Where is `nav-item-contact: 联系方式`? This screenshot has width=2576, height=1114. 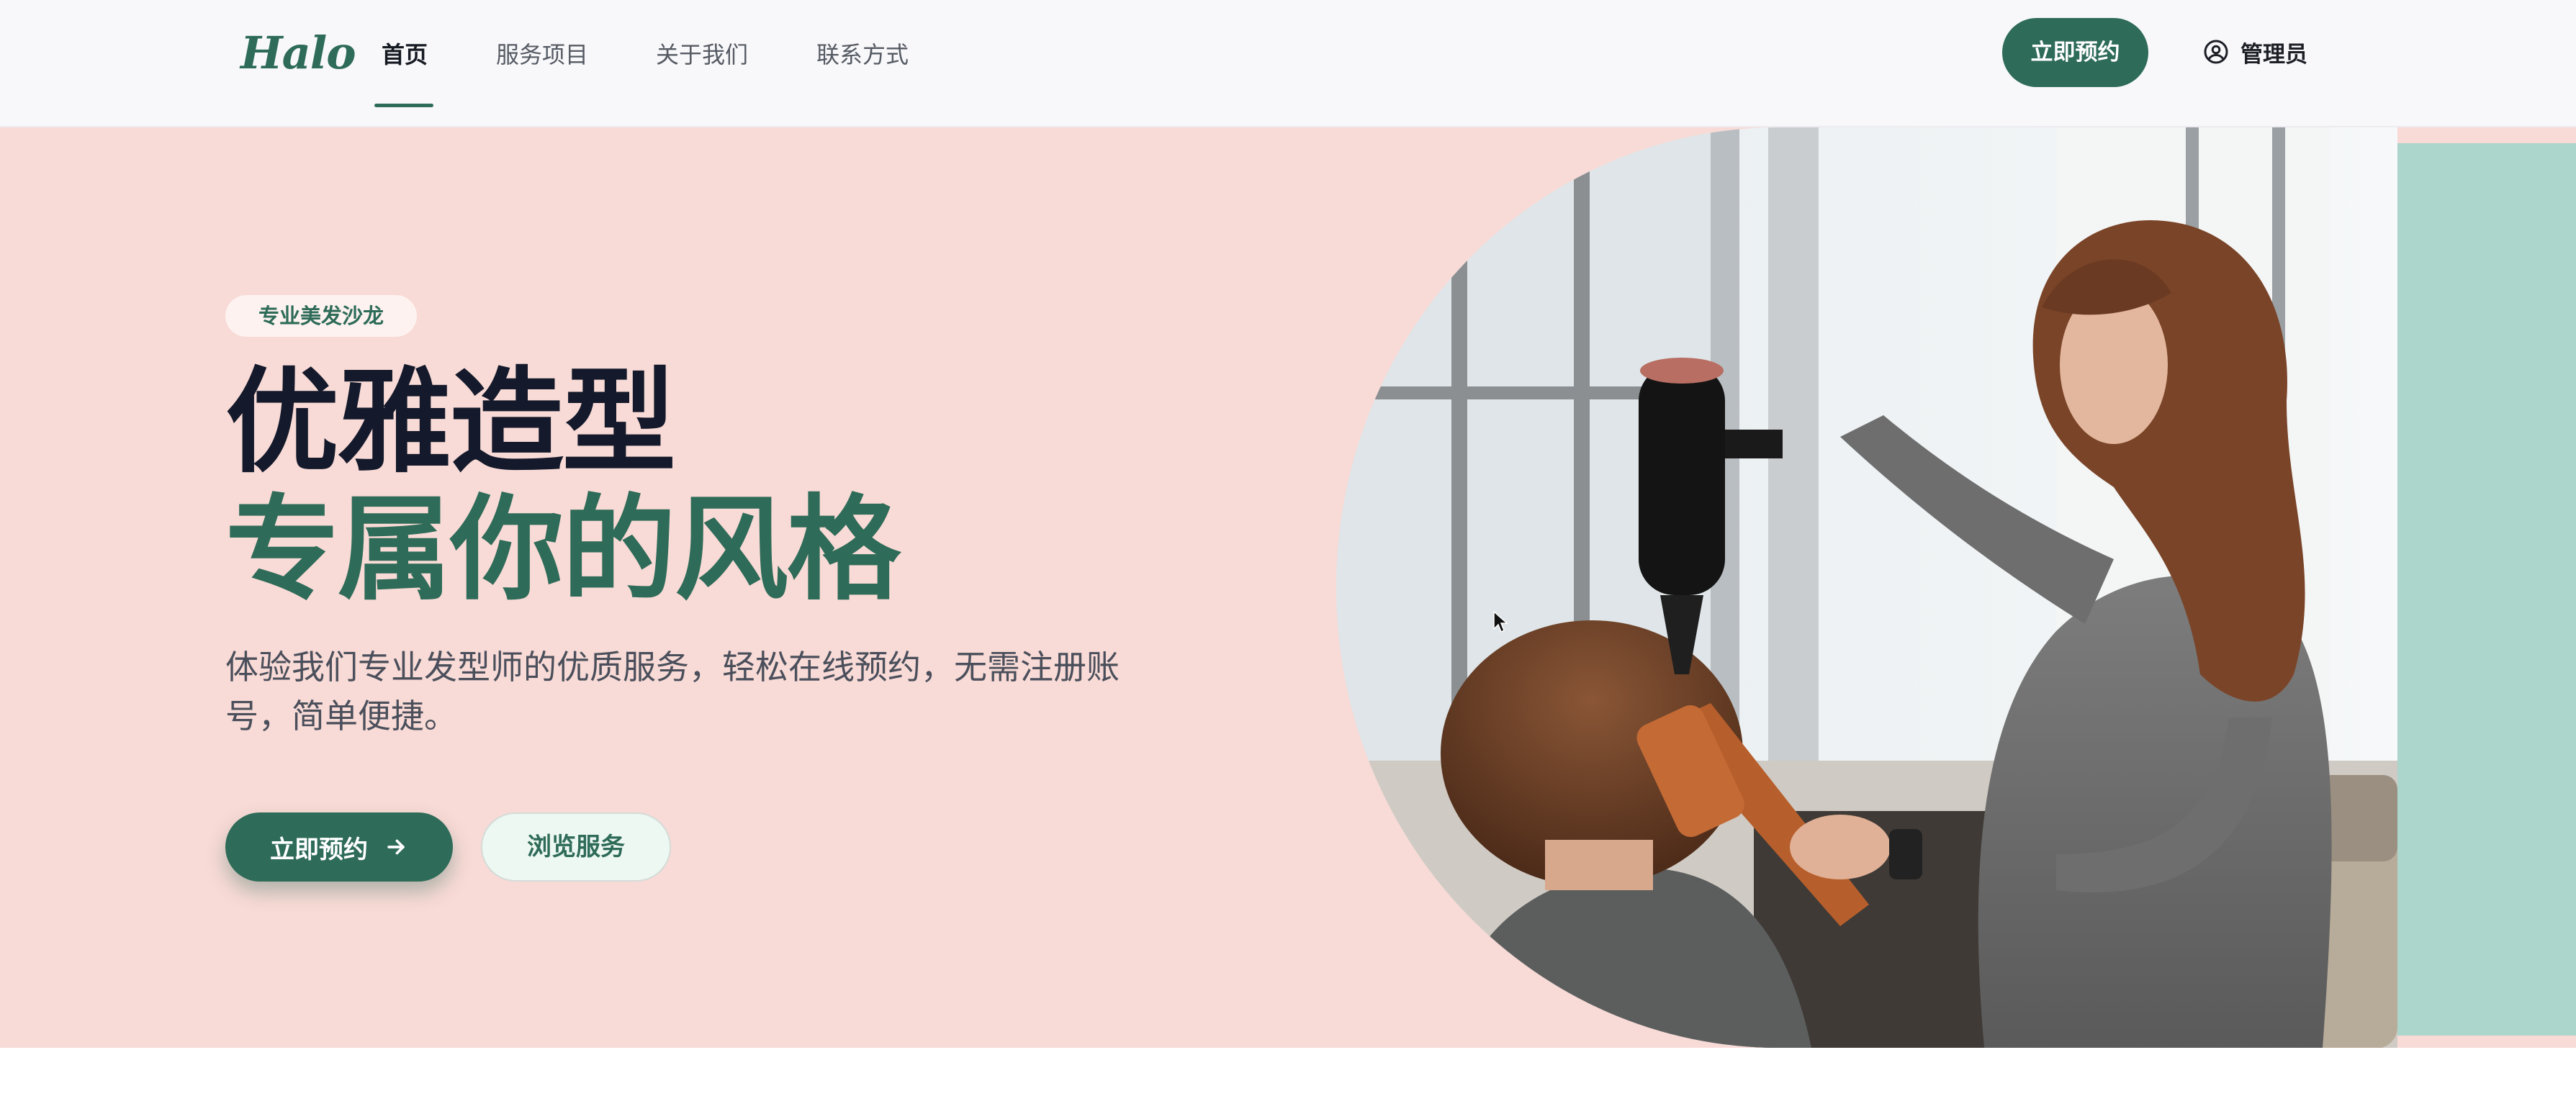 nav-item-contact: 联系方式 is located at coordinates (862, 55).